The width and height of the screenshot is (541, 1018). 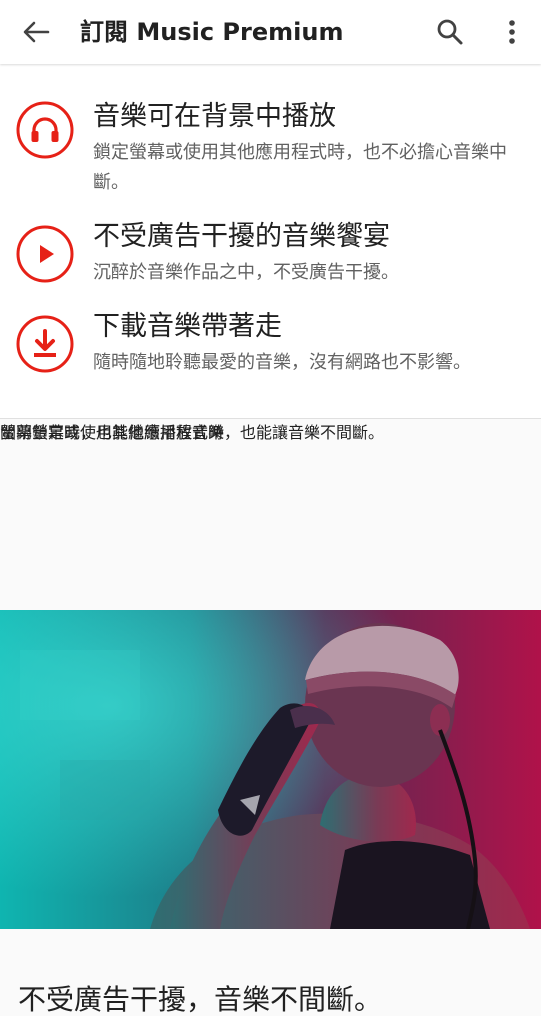 What do you see at coordinates (450, 32) in the screenshot?
I see `search-icon` at bounding box center [450, 32].